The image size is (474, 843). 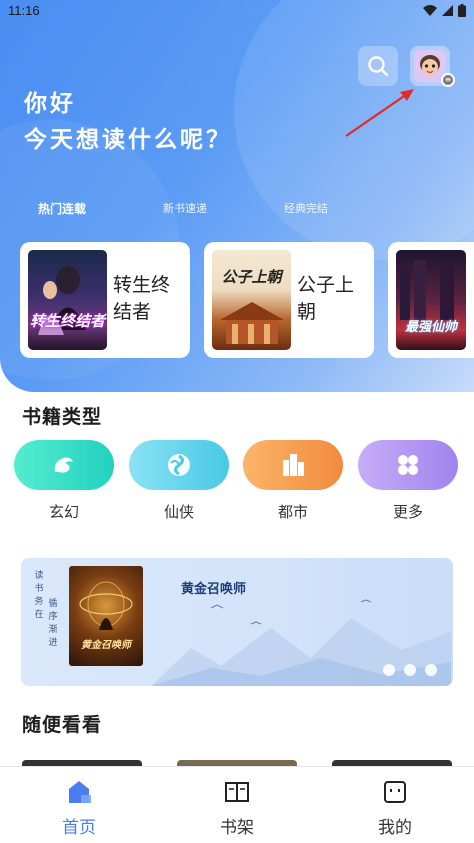 I want to click on category-more-button, so click(x=408, y=465).